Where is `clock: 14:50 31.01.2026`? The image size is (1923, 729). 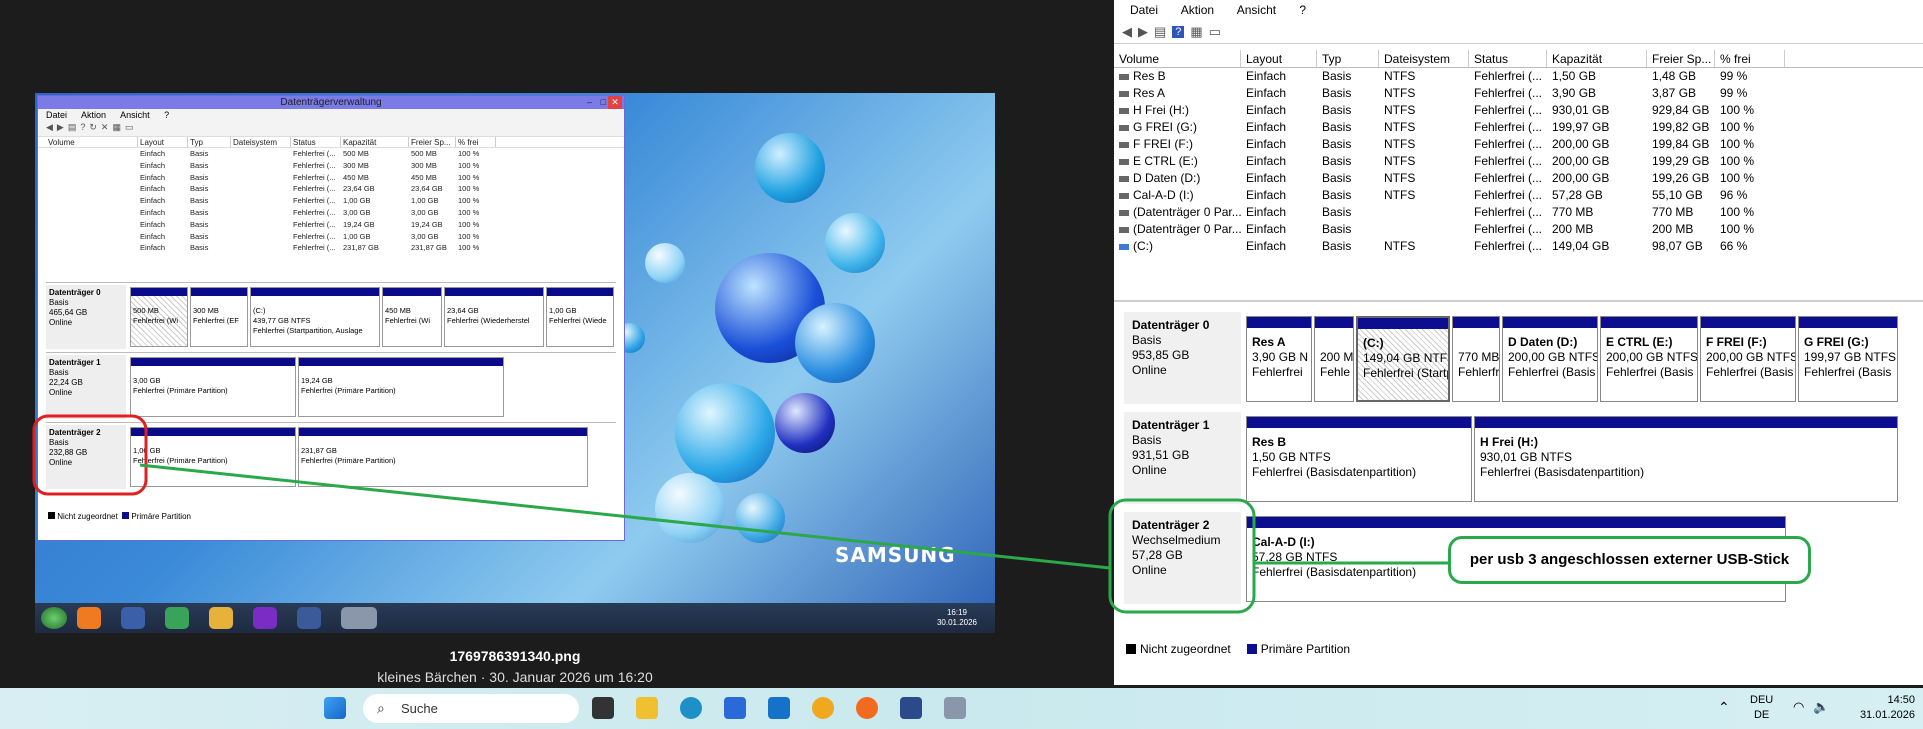 clock: 14:50 31.01.2026 is located at coordinates (1887, 708).